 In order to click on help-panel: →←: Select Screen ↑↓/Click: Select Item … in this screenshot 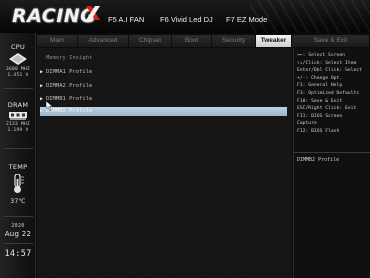, I will do `click(331, 100)`.